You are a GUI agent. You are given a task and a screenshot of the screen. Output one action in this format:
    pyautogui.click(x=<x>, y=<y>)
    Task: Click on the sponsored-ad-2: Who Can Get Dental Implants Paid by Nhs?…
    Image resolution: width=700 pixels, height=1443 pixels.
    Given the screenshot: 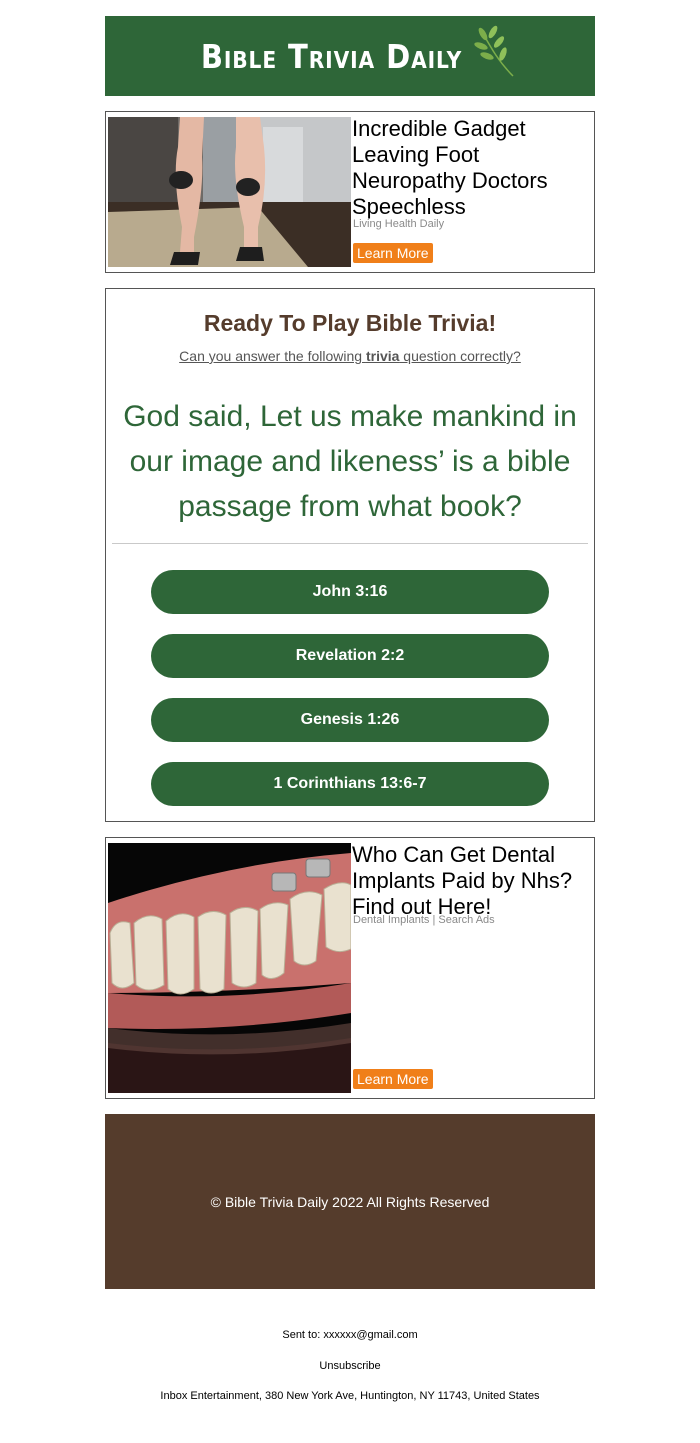 What is the action you would take?
    pyautogui.click(x=350, y=968)
    